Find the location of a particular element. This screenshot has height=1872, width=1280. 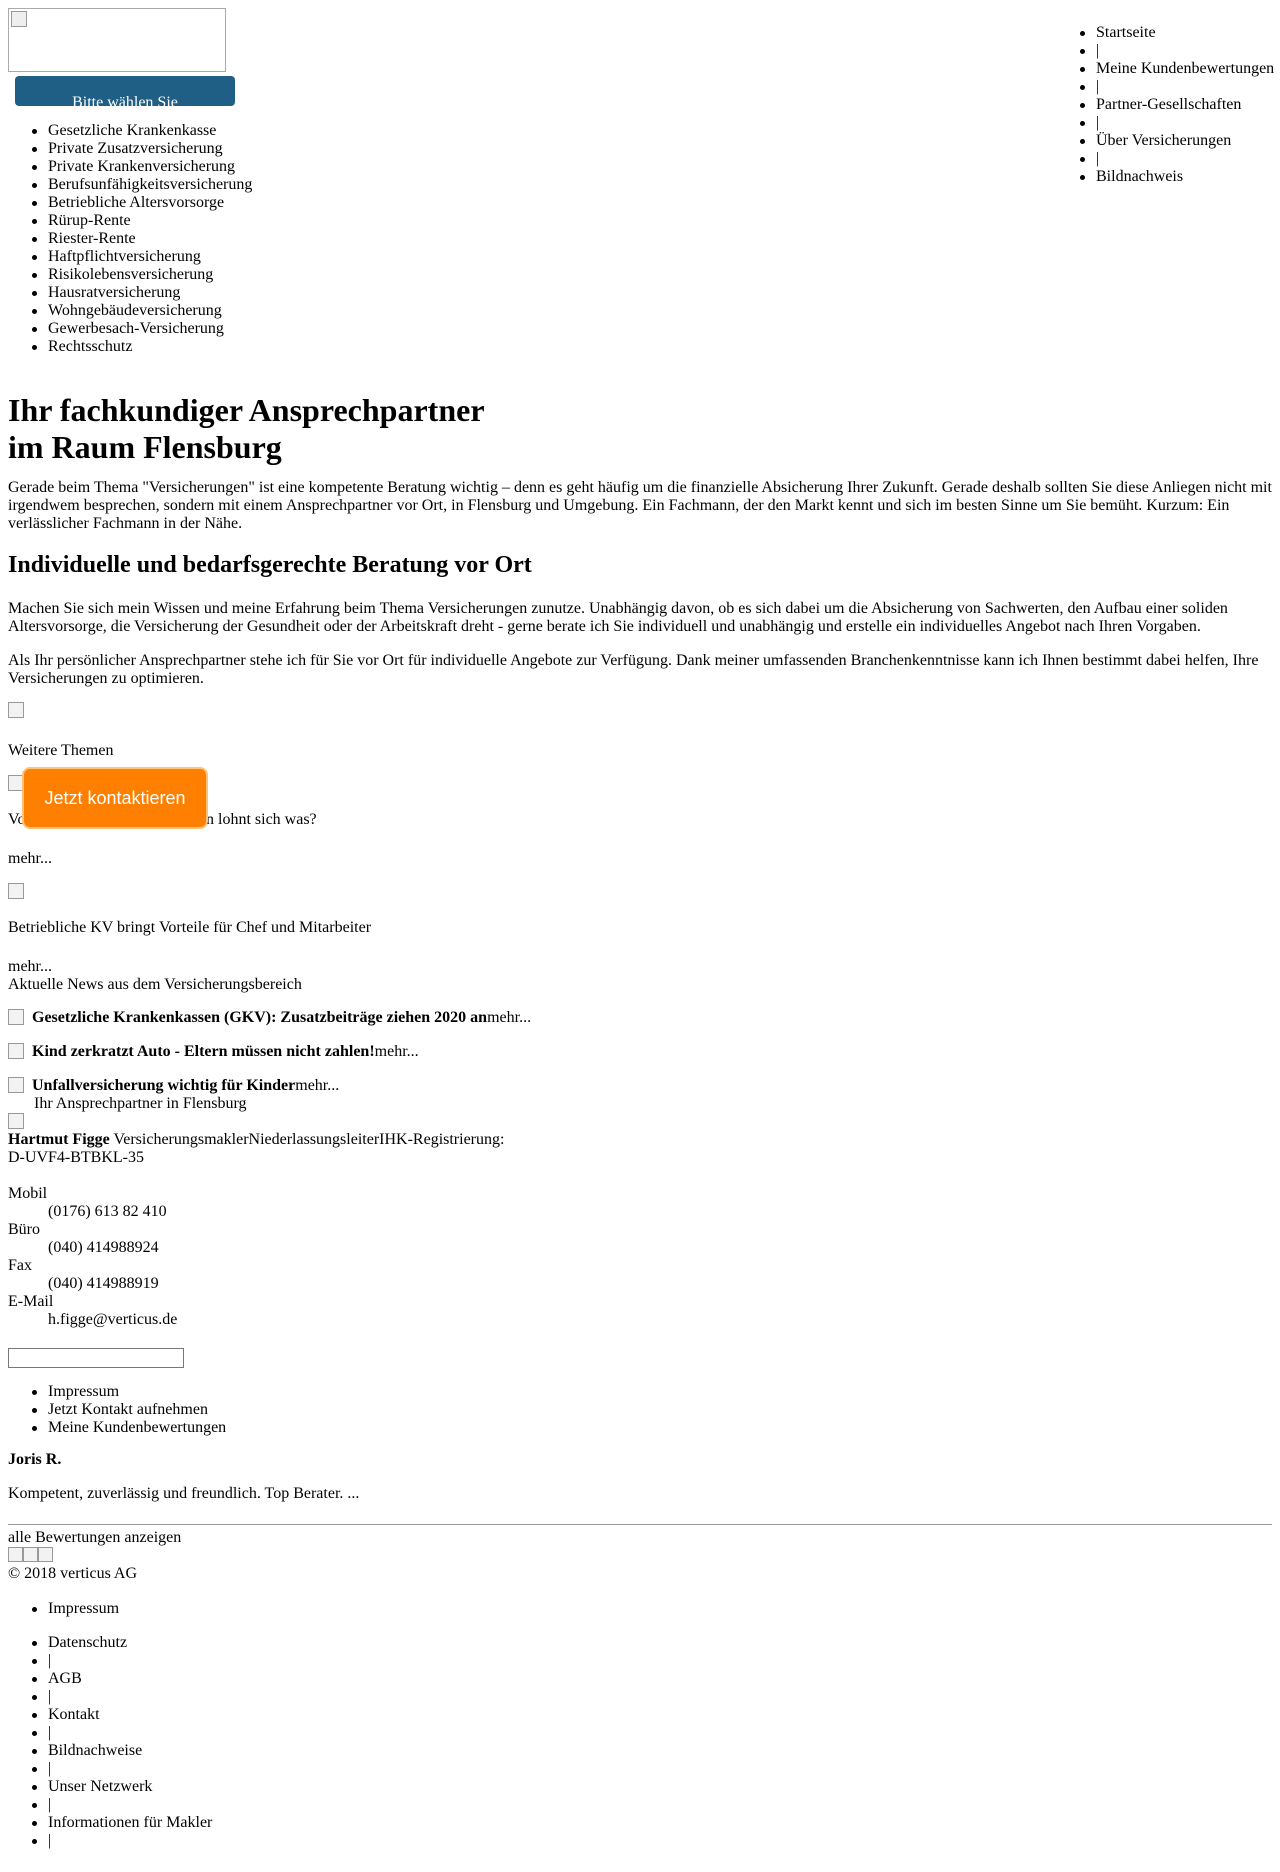

footer-link-impressum: Impressum is located at coordinates (208, 1609).